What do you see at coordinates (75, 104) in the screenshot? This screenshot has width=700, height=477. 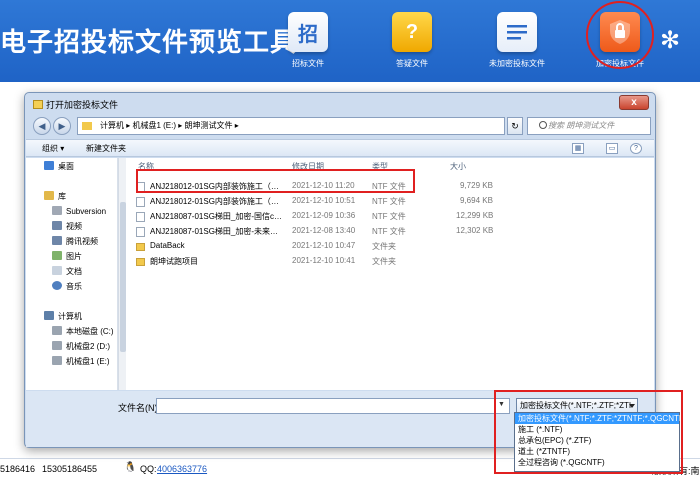 I see `dialog-title: 打开加密投标文件` at bounding box center [75, 104].